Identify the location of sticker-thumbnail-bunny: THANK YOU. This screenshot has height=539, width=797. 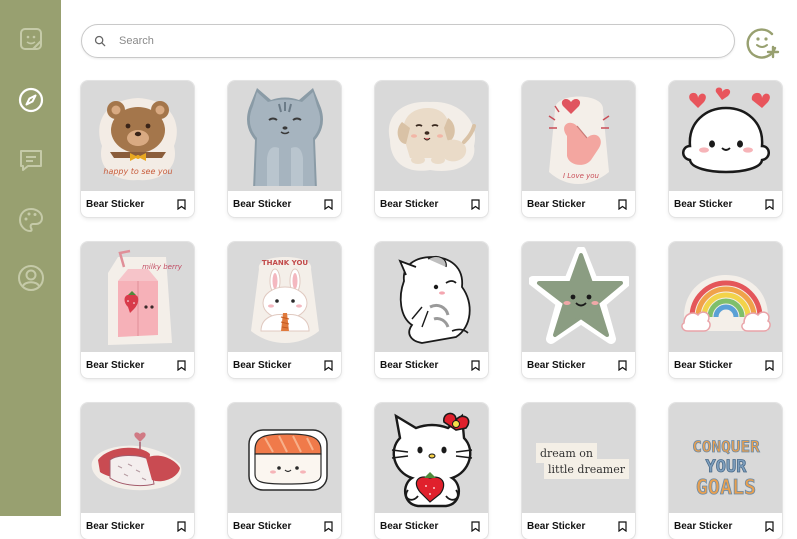
(284, 297).